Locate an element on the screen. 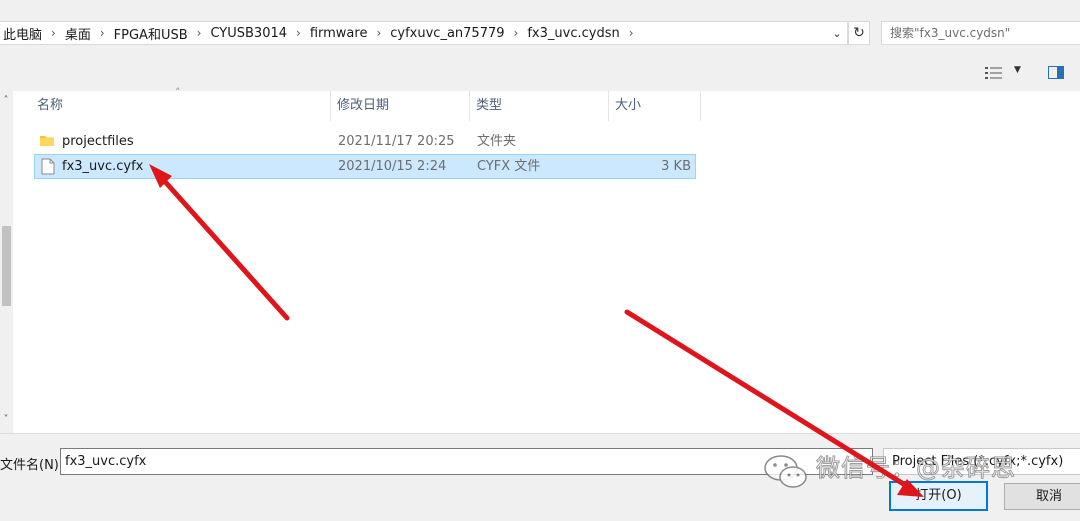 The image size is (1080, 521). scroll-up-icon: ˄ is located at coordinates (6, 100).